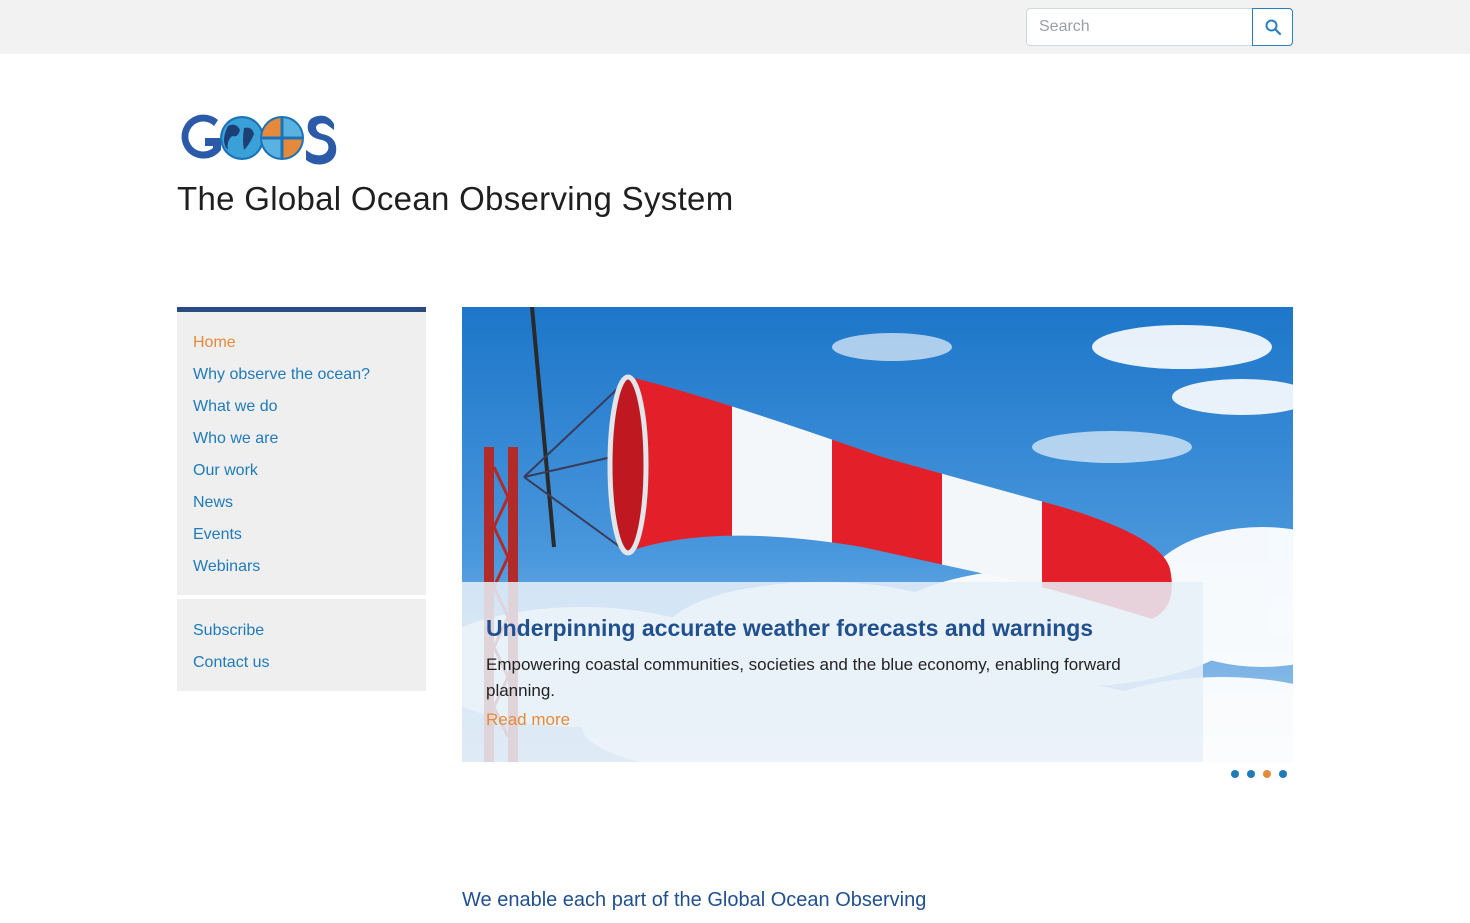  Describe the element at coordinates (455, 198) in the screenshot. I see `site-title: The Global Ocean Observing System` at that location.